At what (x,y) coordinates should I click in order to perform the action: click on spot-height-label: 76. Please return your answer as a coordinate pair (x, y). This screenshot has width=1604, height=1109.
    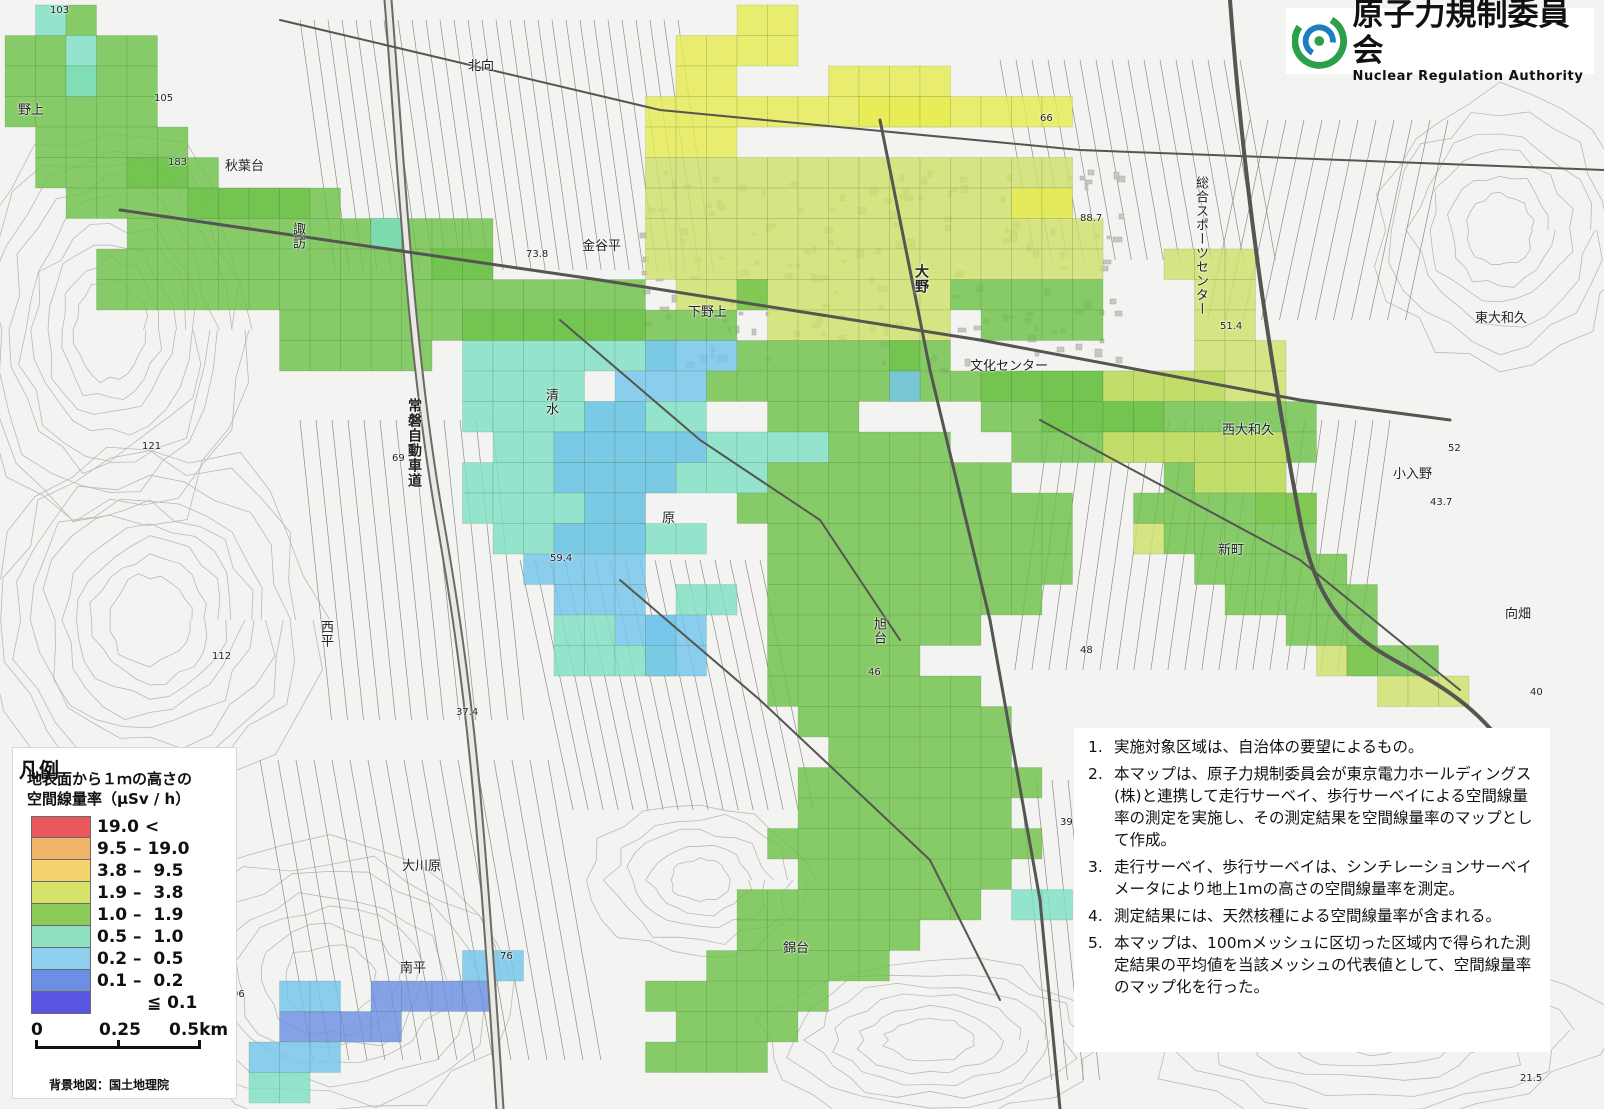
    Looking at the image, I should click on (506, 956).